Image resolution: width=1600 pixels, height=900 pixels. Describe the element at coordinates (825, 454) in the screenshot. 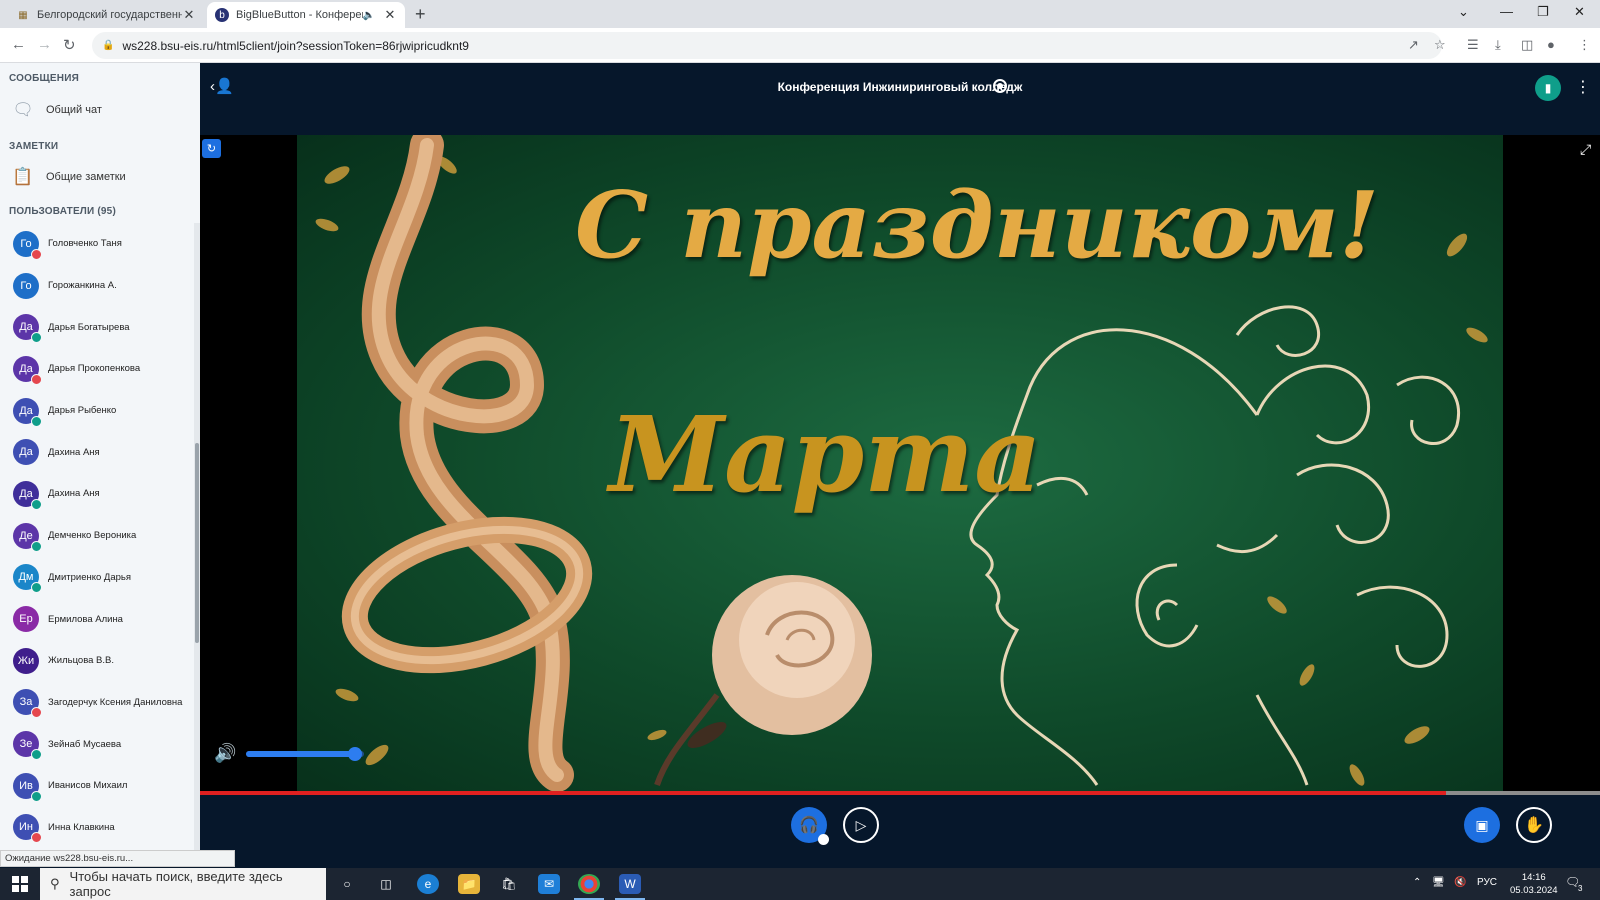

I see `slide-greeting-line-2: Марта` at that location.